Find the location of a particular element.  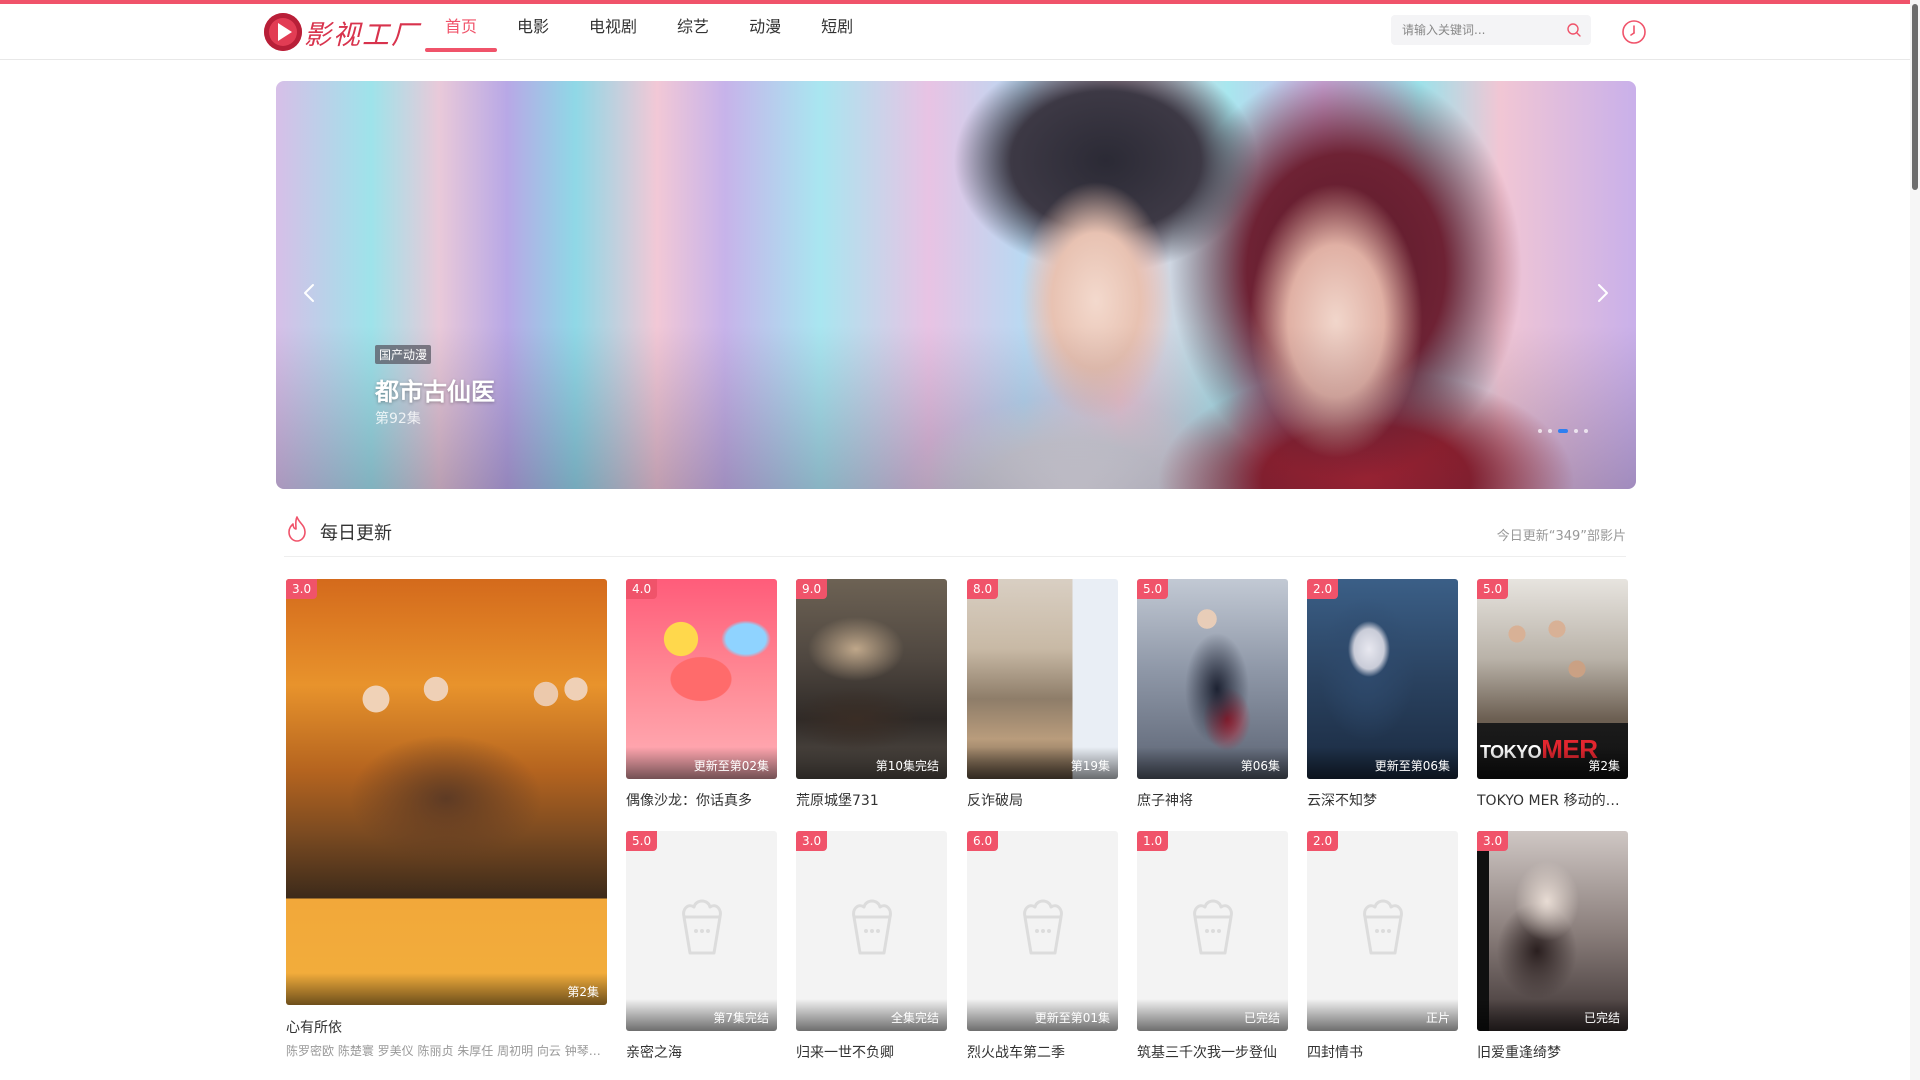

episode-label: 第06集 is located at coordinates (1212, 763).